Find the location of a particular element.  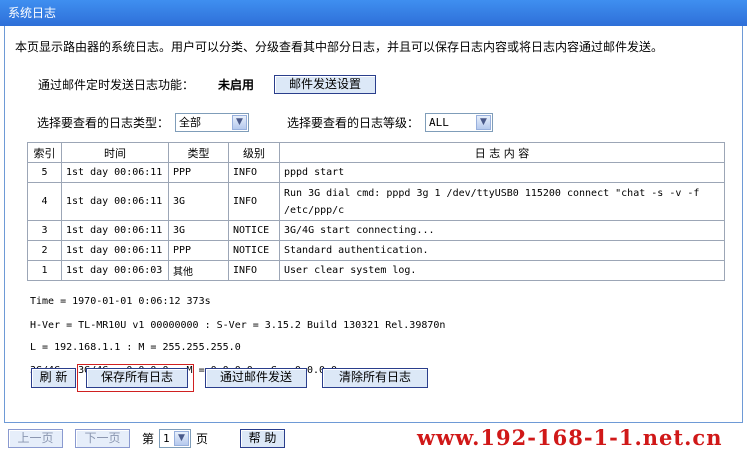

page-select: 1 ▼ is located at coordinates (175, 438).